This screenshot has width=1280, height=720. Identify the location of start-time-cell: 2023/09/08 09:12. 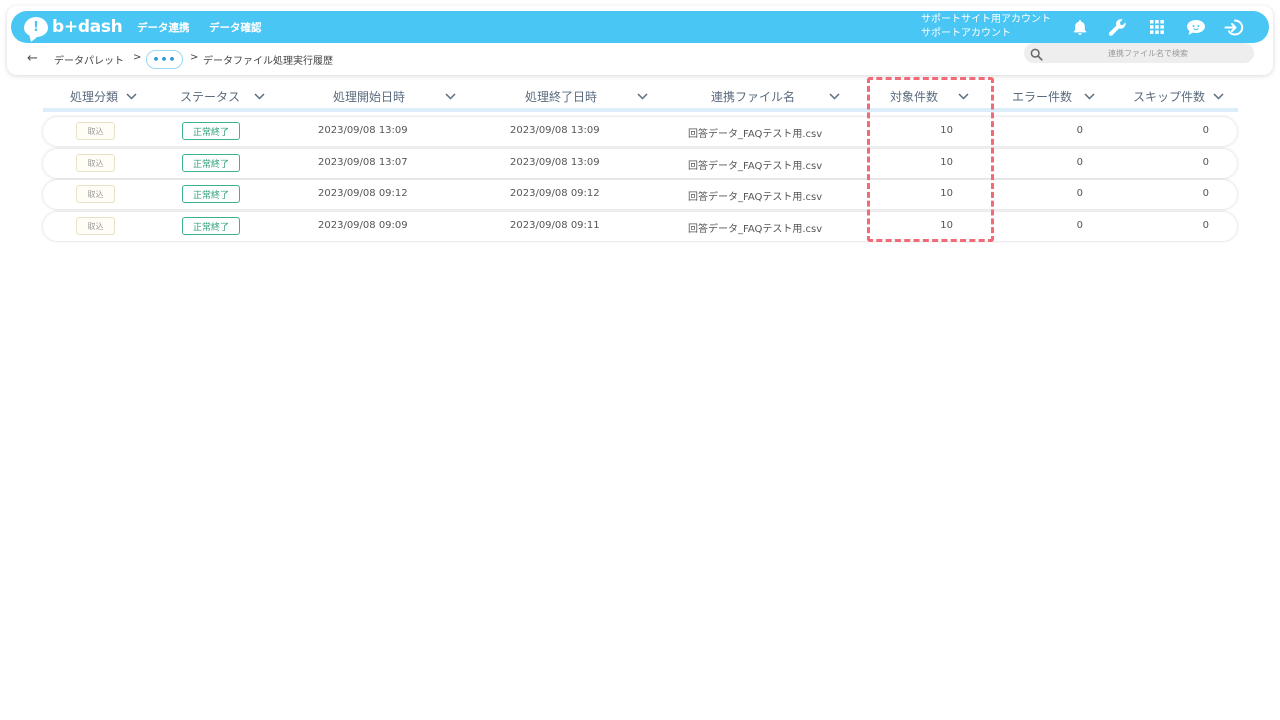
(363, 193).